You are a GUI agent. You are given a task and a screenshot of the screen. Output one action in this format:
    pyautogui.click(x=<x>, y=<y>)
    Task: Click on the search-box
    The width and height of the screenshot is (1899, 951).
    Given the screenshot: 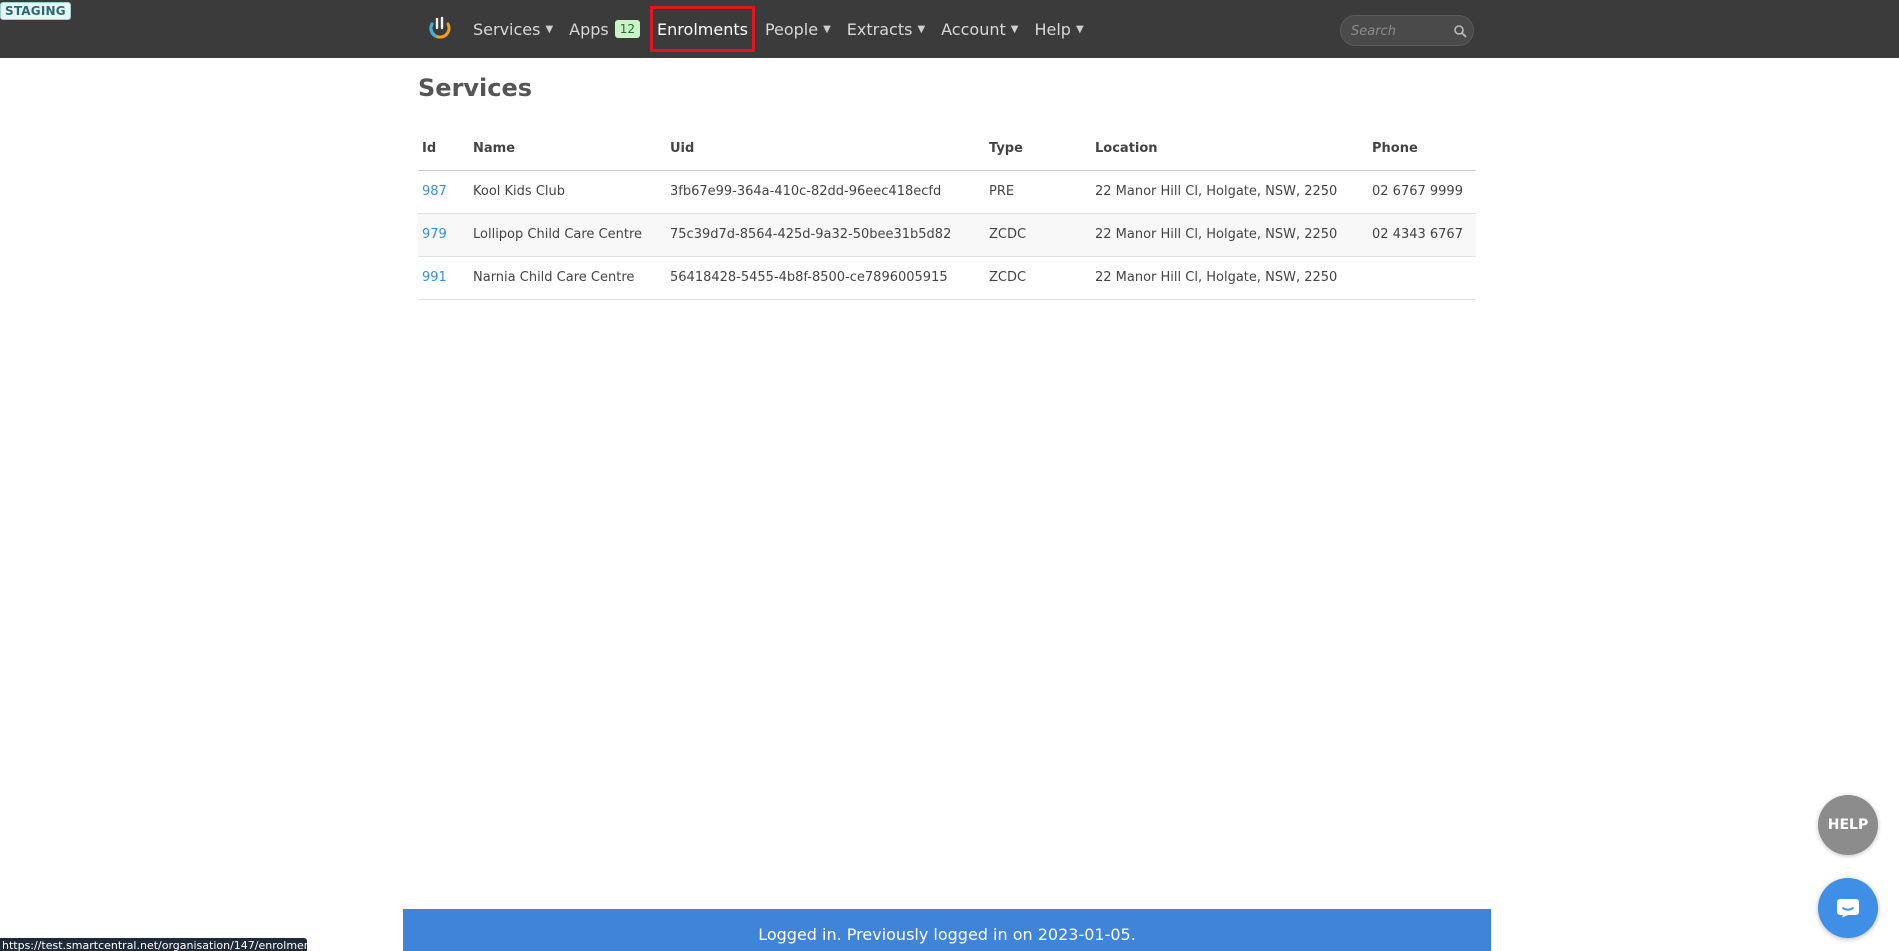 What is the action you would take?
    pyautogui.click(x=1407, y=30)
    